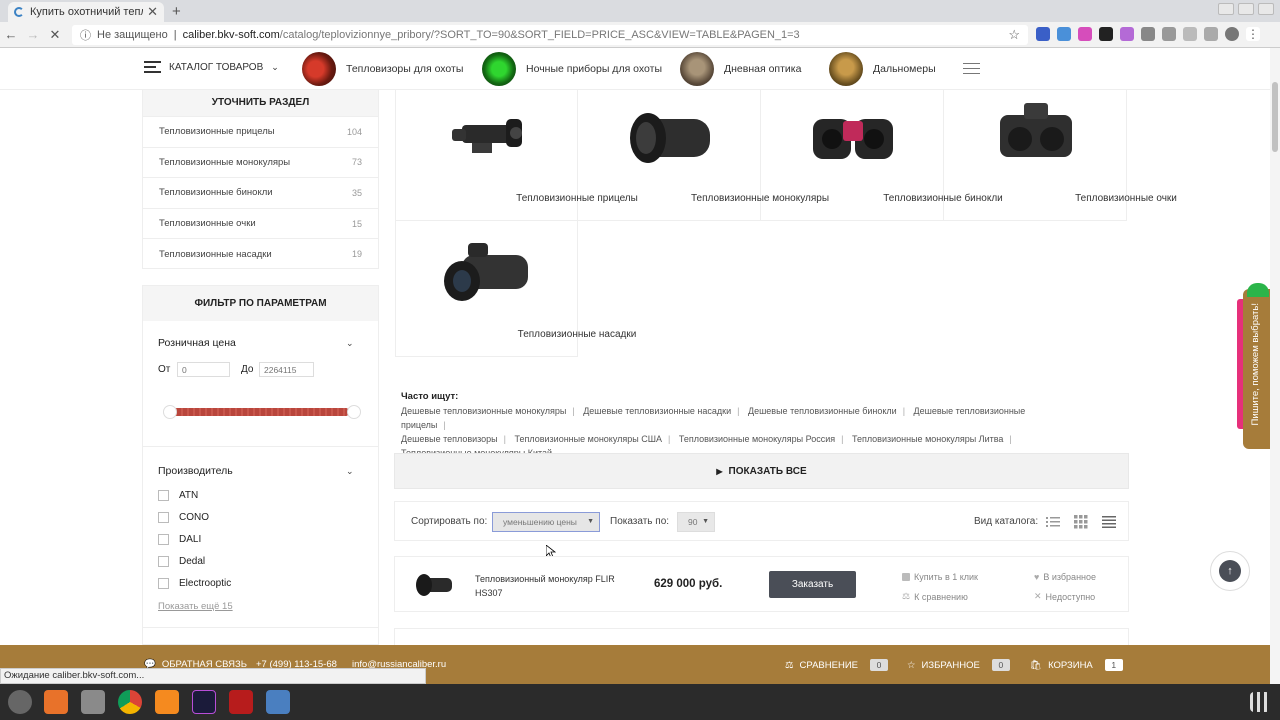  What do you see at coordinates (740, 69) in the screenshot?
I see `nav-day-optics: Дневная оптика` at bounding box center [740, 69].